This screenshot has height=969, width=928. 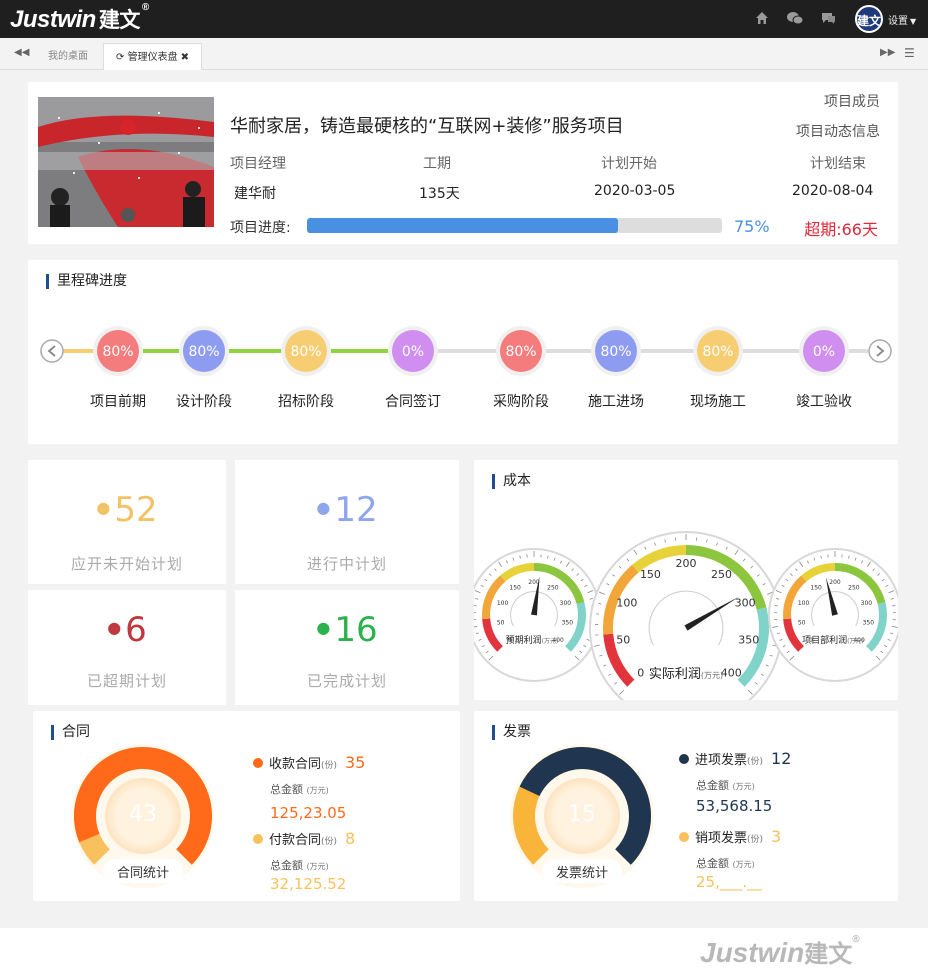 What do you see at coordinates (53, 19) in the screenshot?
I see `logo-text: Justwin` at bounding box center [53, 19].